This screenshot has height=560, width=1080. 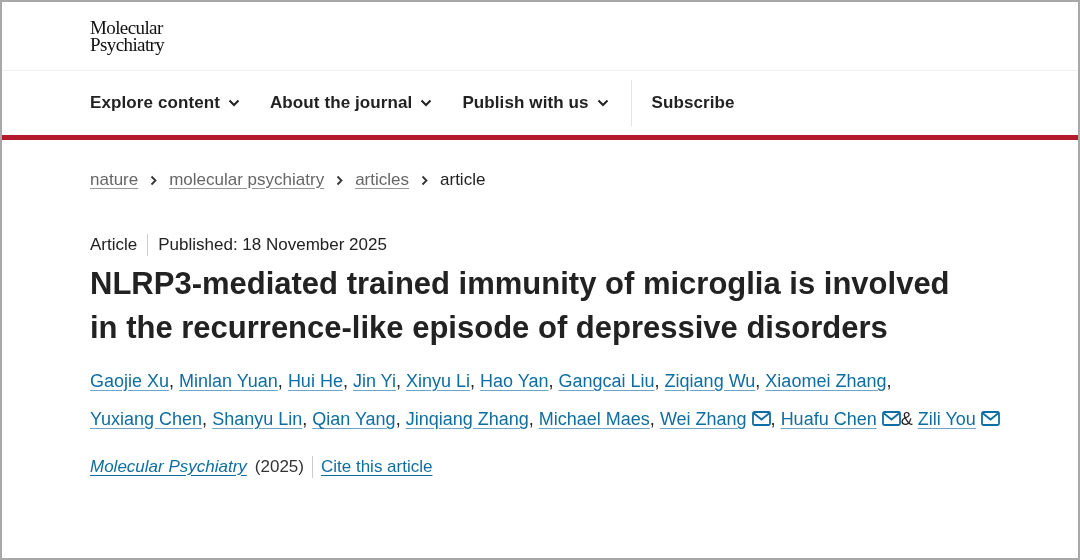 I want to click on author-link: Ziqiang Wu, so click(x=710, y=381).